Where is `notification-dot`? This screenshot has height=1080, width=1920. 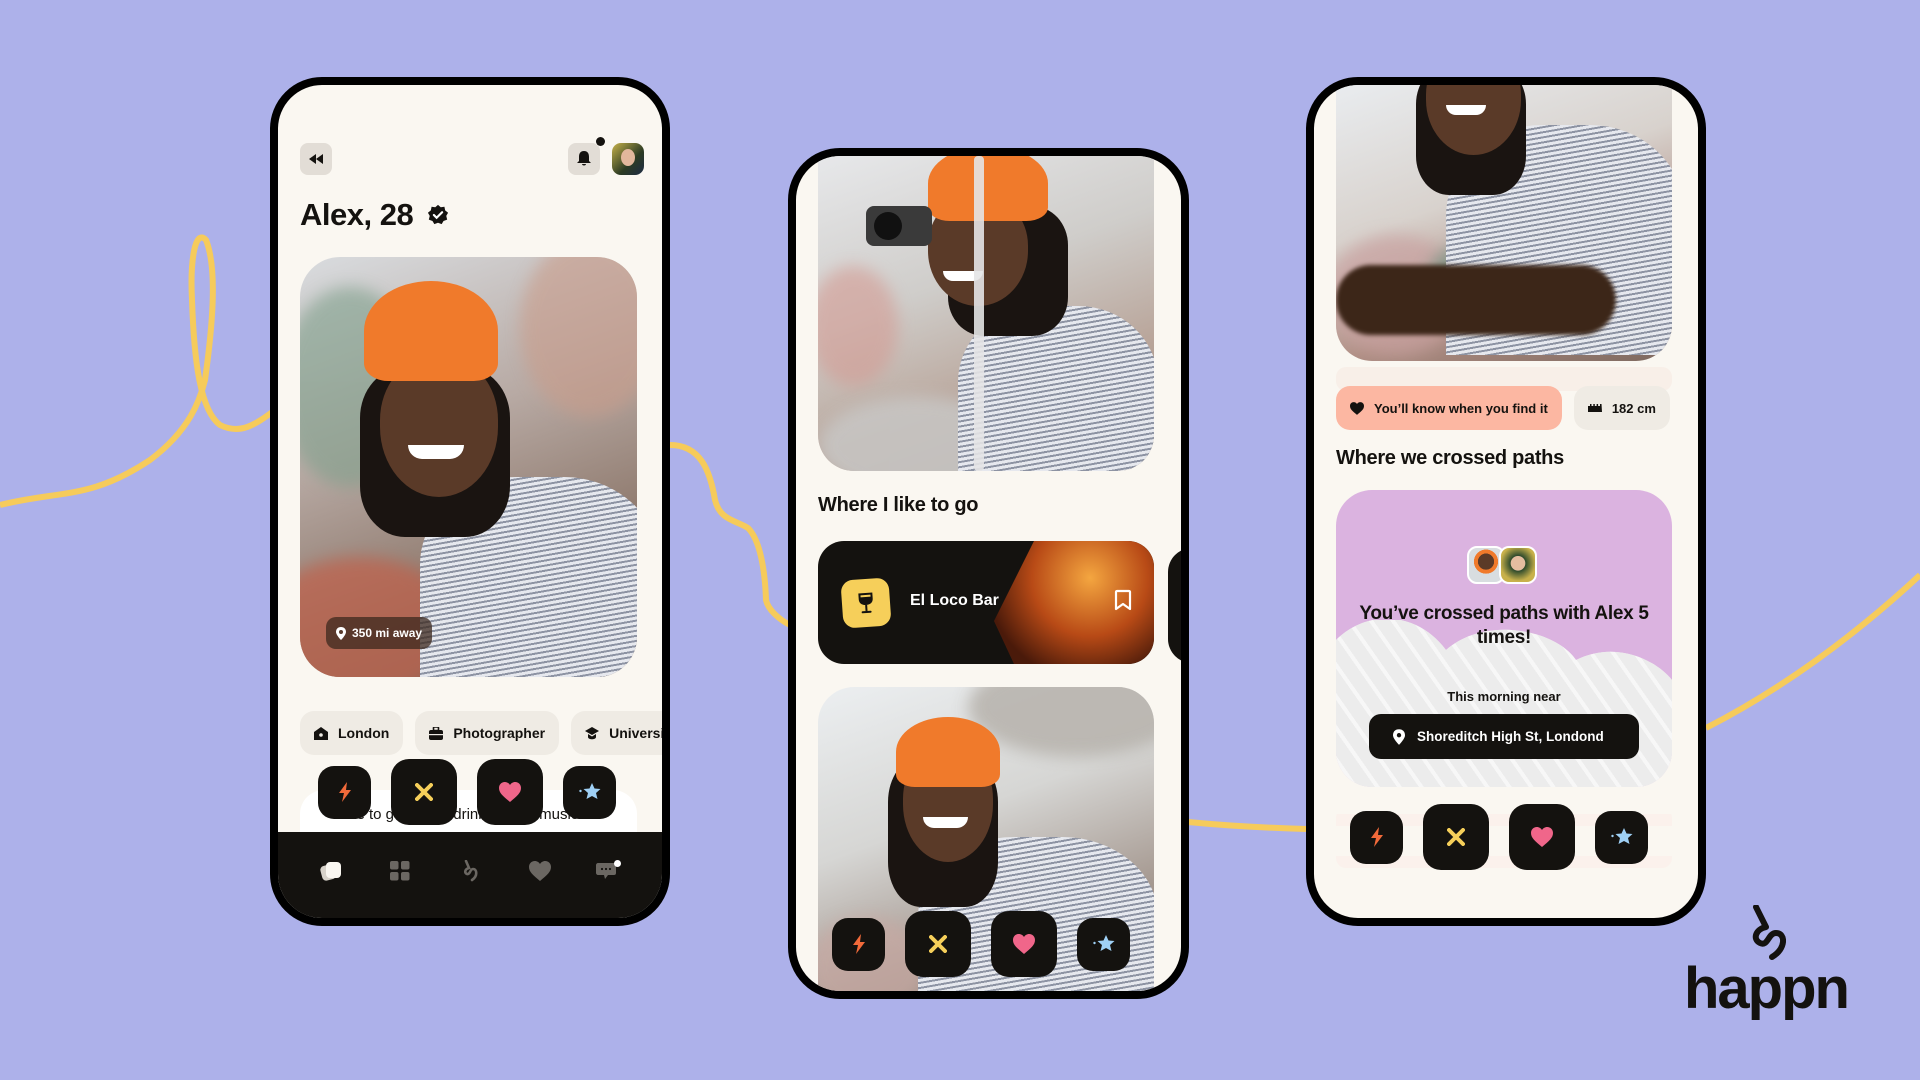 notification-dot is located at coordinates (600, 141).